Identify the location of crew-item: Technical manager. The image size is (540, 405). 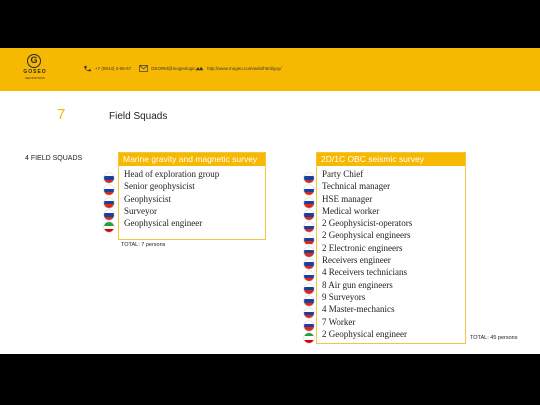
(356, 186).